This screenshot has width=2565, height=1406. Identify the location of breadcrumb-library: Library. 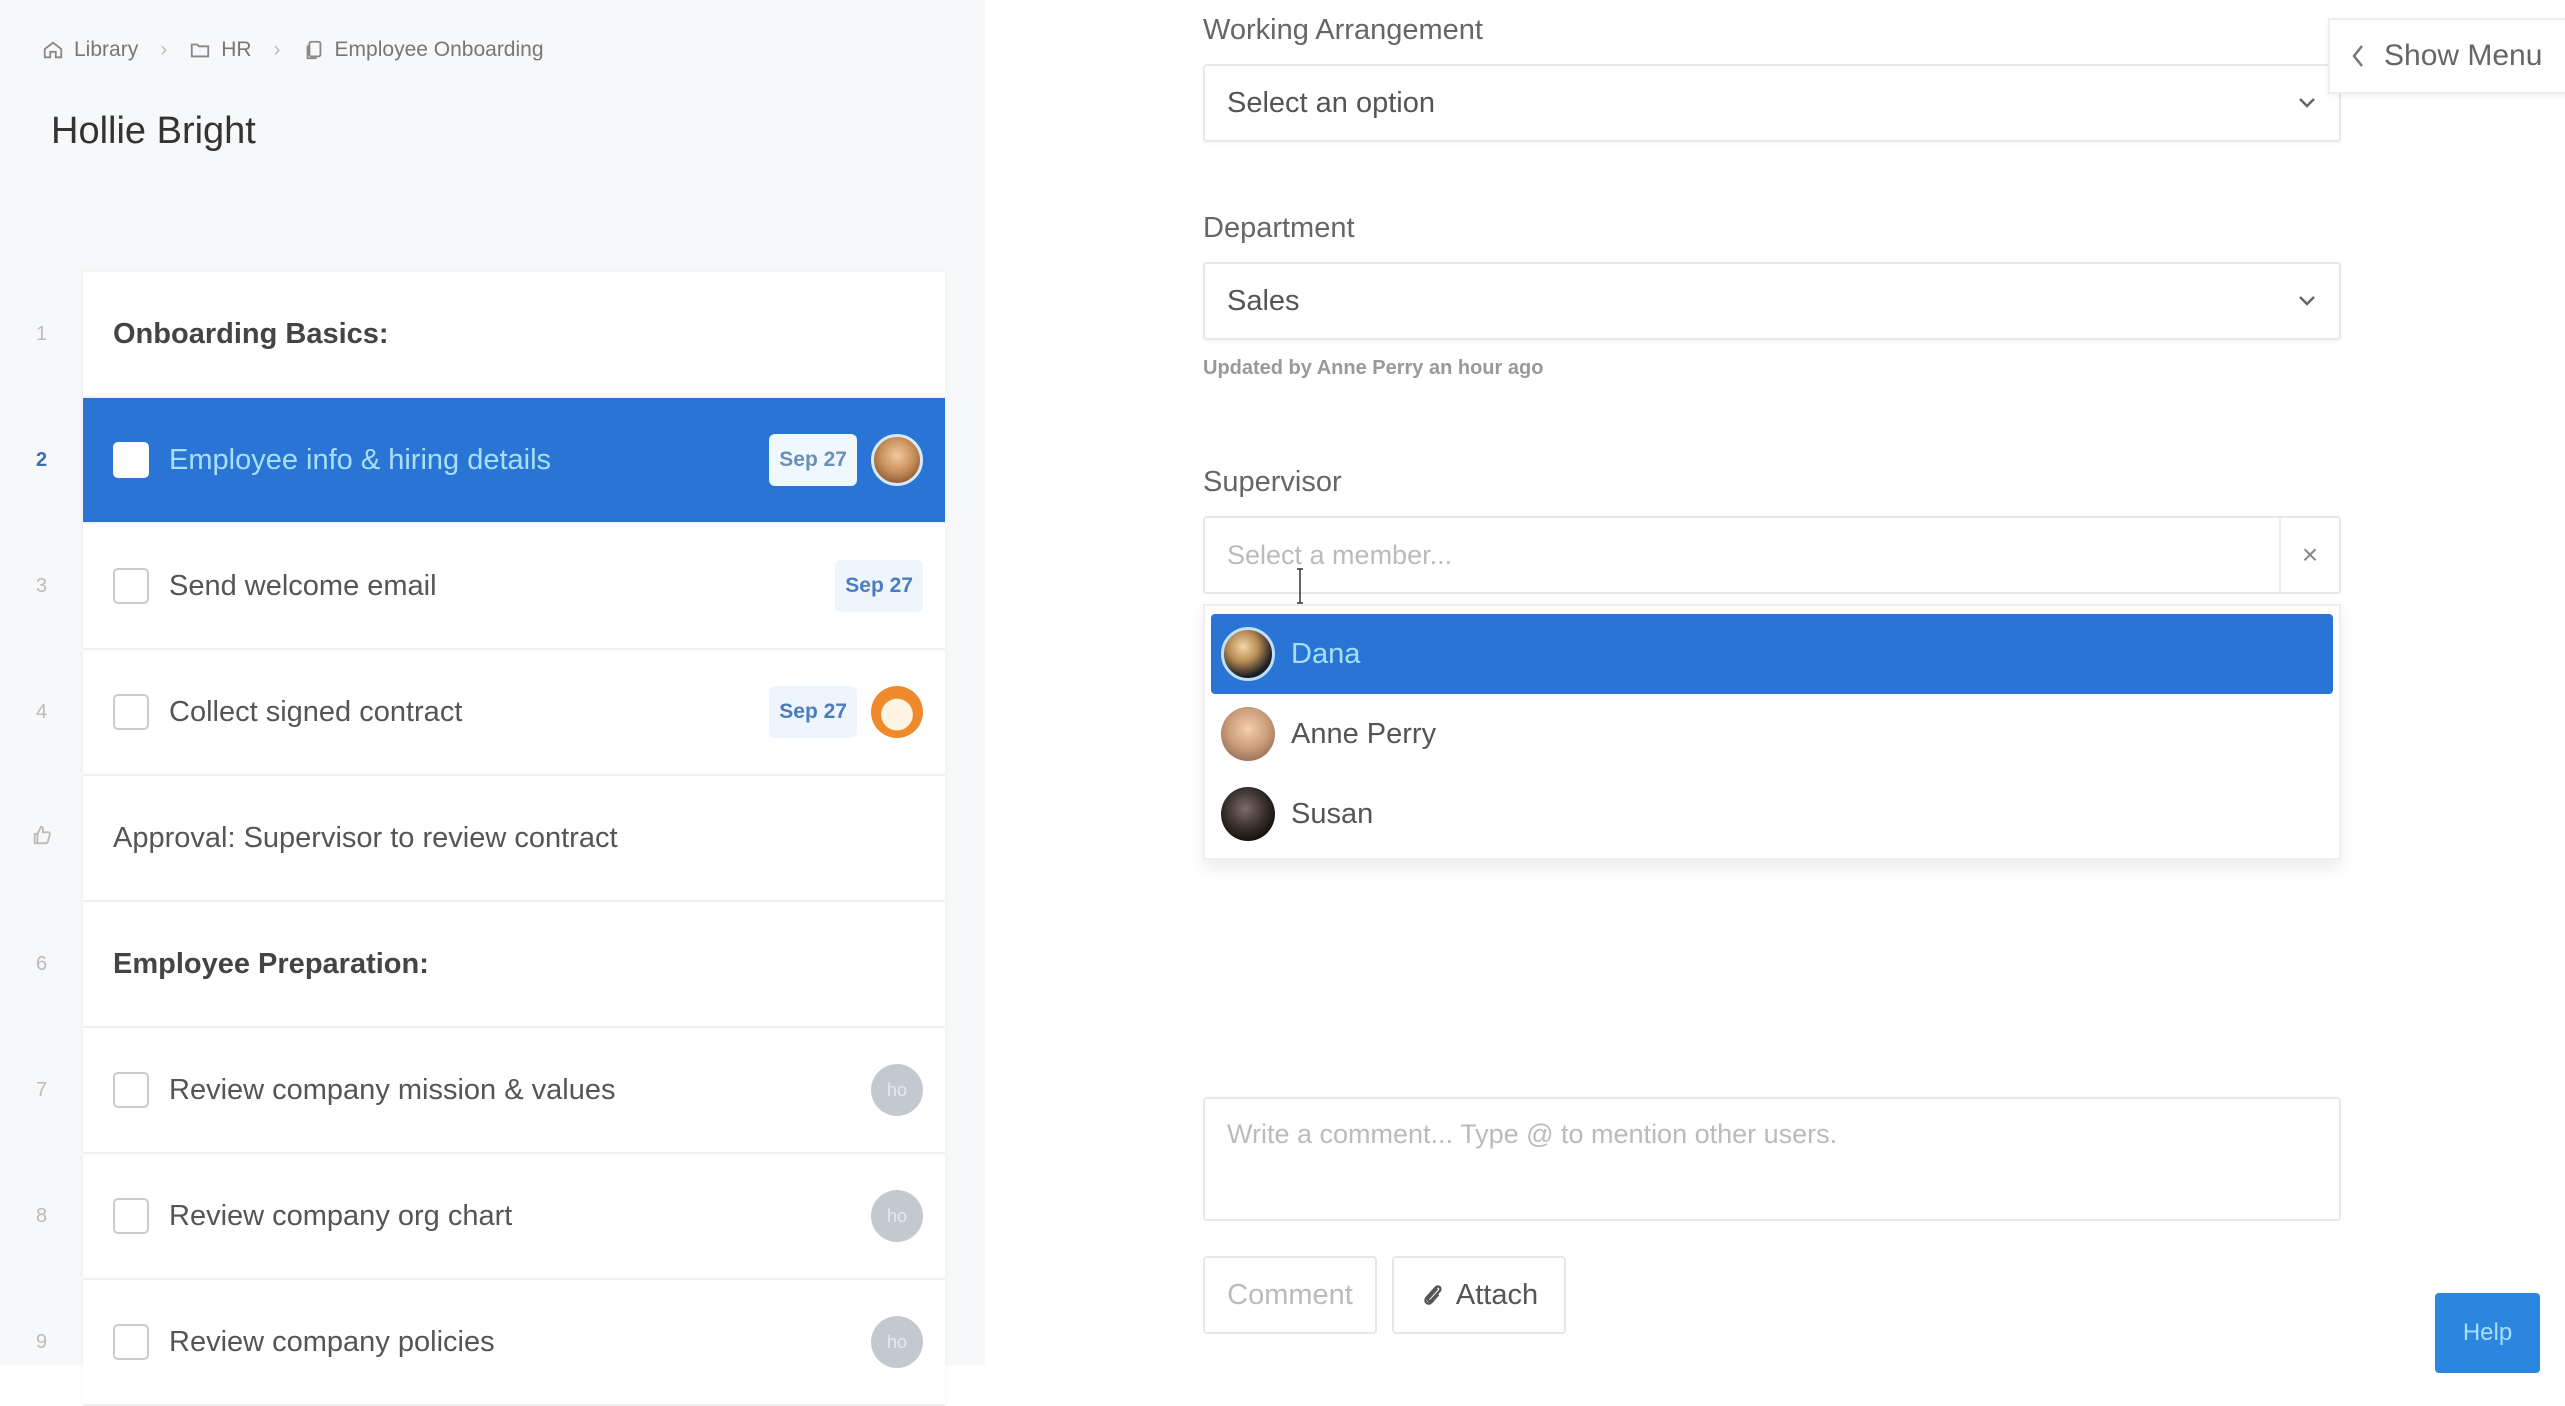
(90, 50).